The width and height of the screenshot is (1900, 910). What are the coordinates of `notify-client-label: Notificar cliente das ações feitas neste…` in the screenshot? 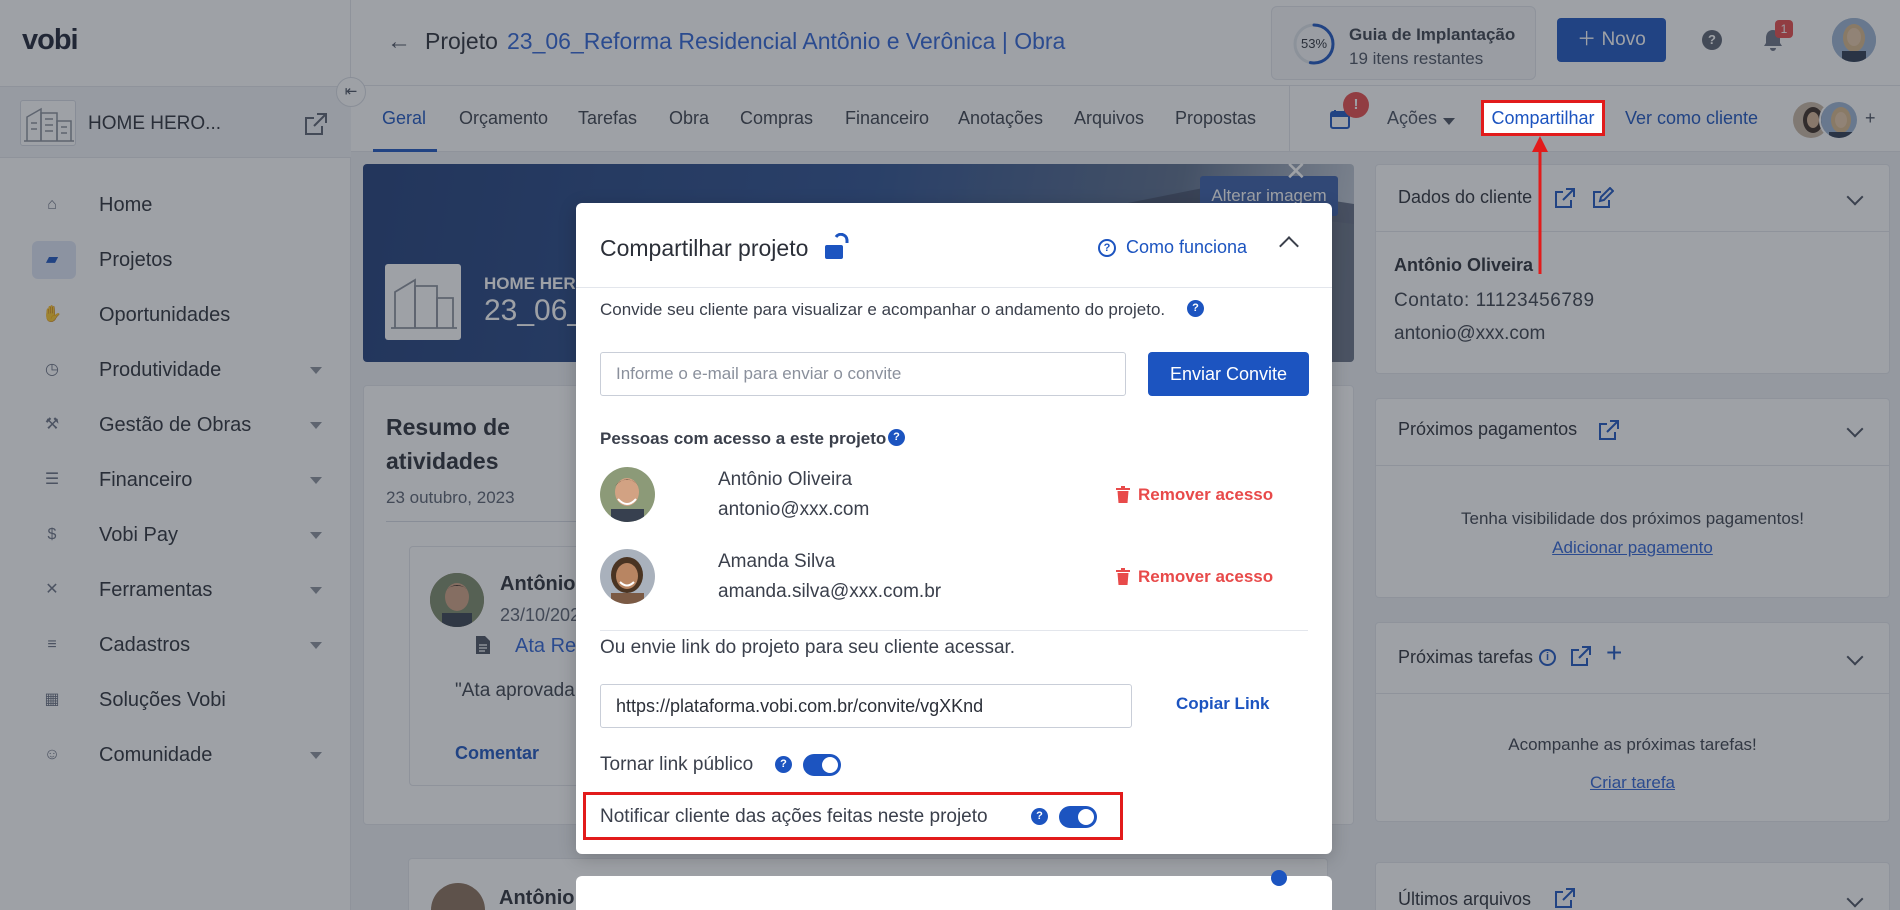 It's located at (794, 816).